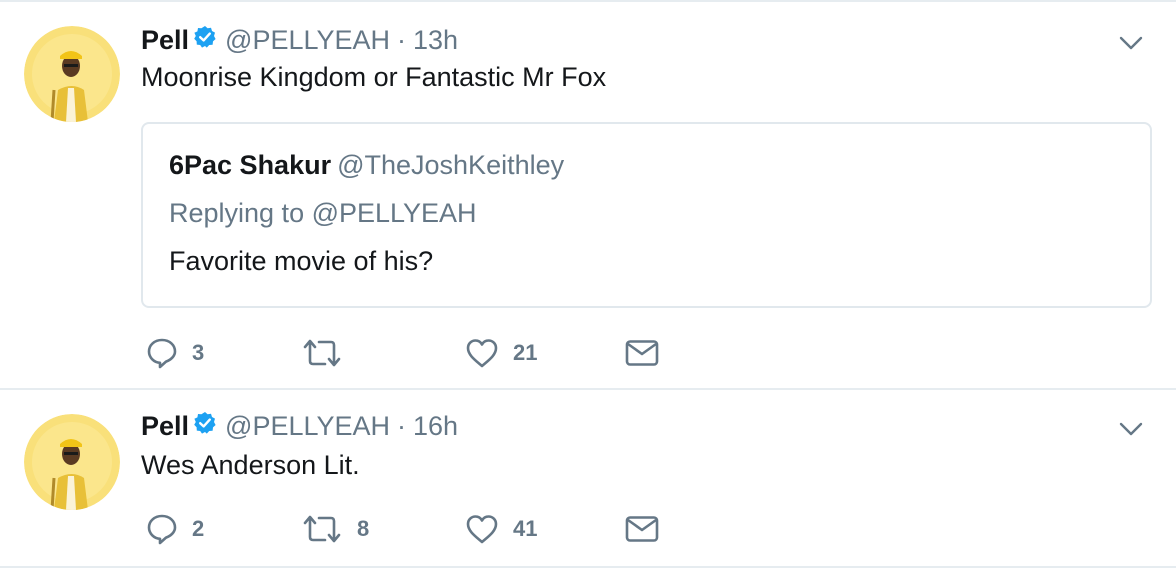  I want to click on tweet-text: Moonrise Kingdom or Fantastic Mr Fox, so click(374, 77).